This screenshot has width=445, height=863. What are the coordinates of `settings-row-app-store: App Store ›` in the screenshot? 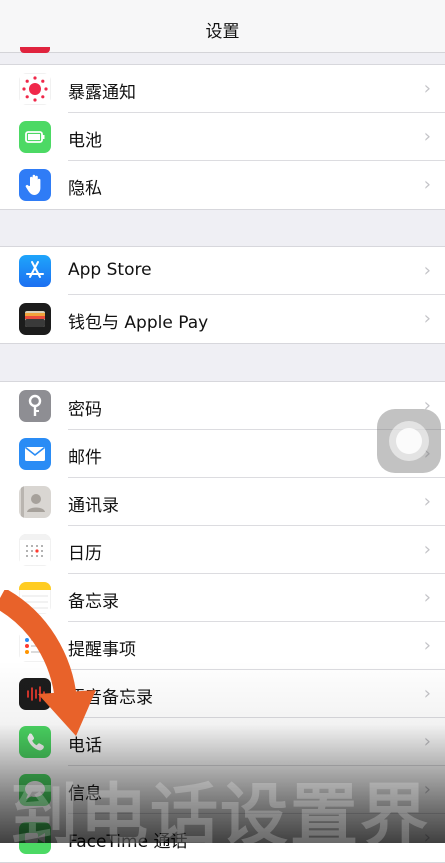 It's located at (222, 271).